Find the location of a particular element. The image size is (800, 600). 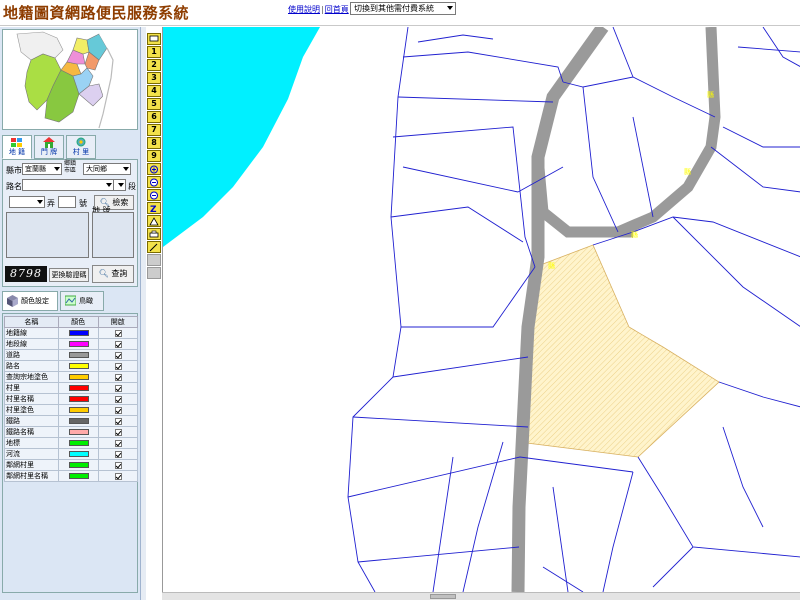

scale-level-button-2: 2 is located at coordinates (154, 65).